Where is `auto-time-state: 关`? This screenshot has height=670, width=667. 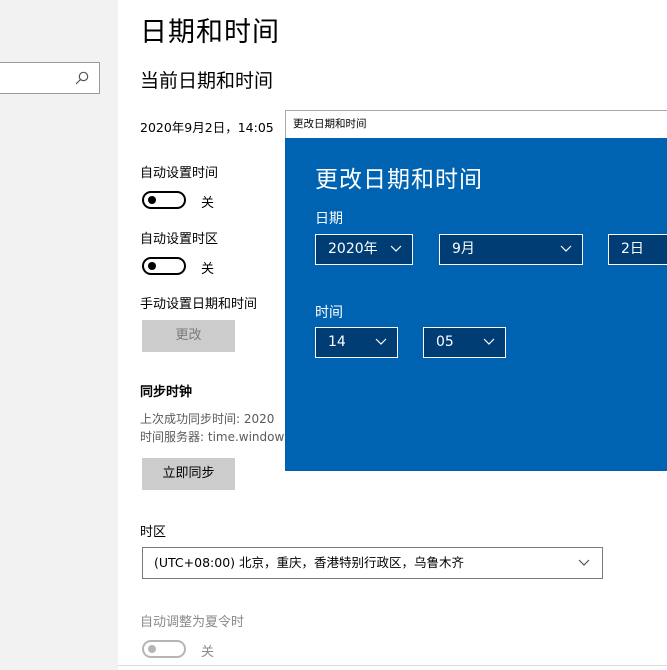
auto-time-state: 关 is located at coordinates (208, 203).